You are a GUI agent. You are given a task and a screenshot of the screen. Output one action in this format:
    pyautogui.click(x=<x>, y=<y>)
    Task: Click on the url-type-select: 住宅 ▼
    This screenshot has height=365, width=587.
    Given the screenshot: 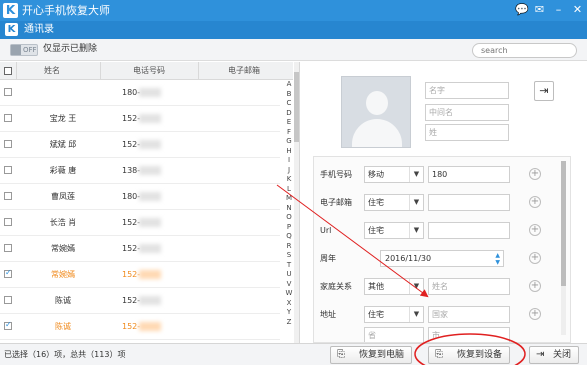 What is the action you would take?
    pyautogui.click(x=394, y=230)
    